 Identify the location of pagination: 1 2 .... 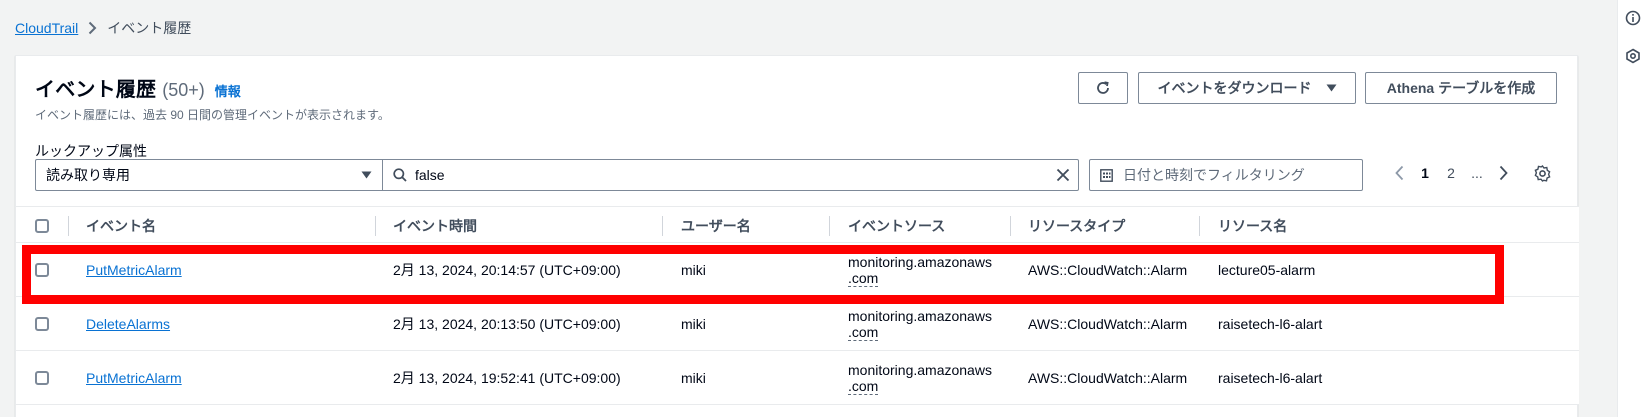
(1451, 173).